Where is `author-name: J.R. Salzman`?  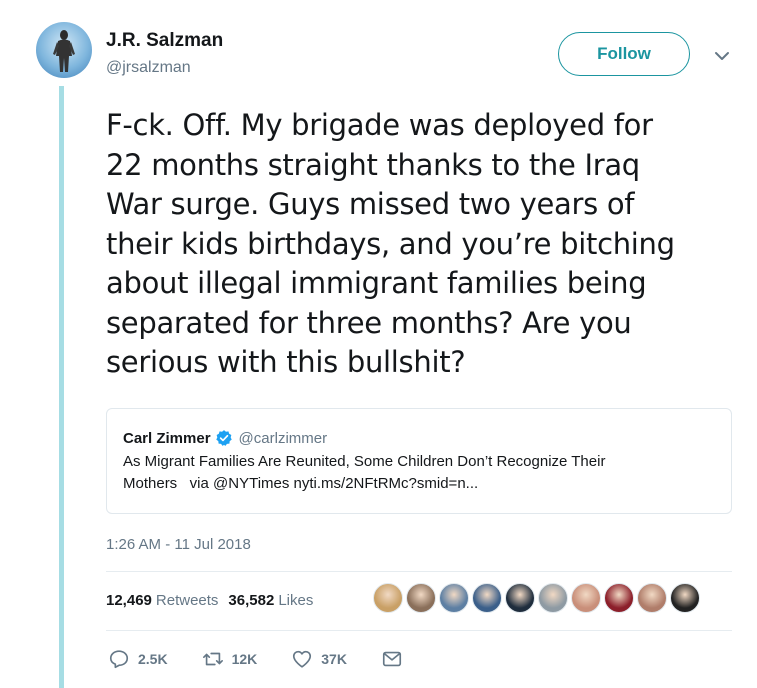
author-name: J.R. Salzman is located at coordinates (164, 41).